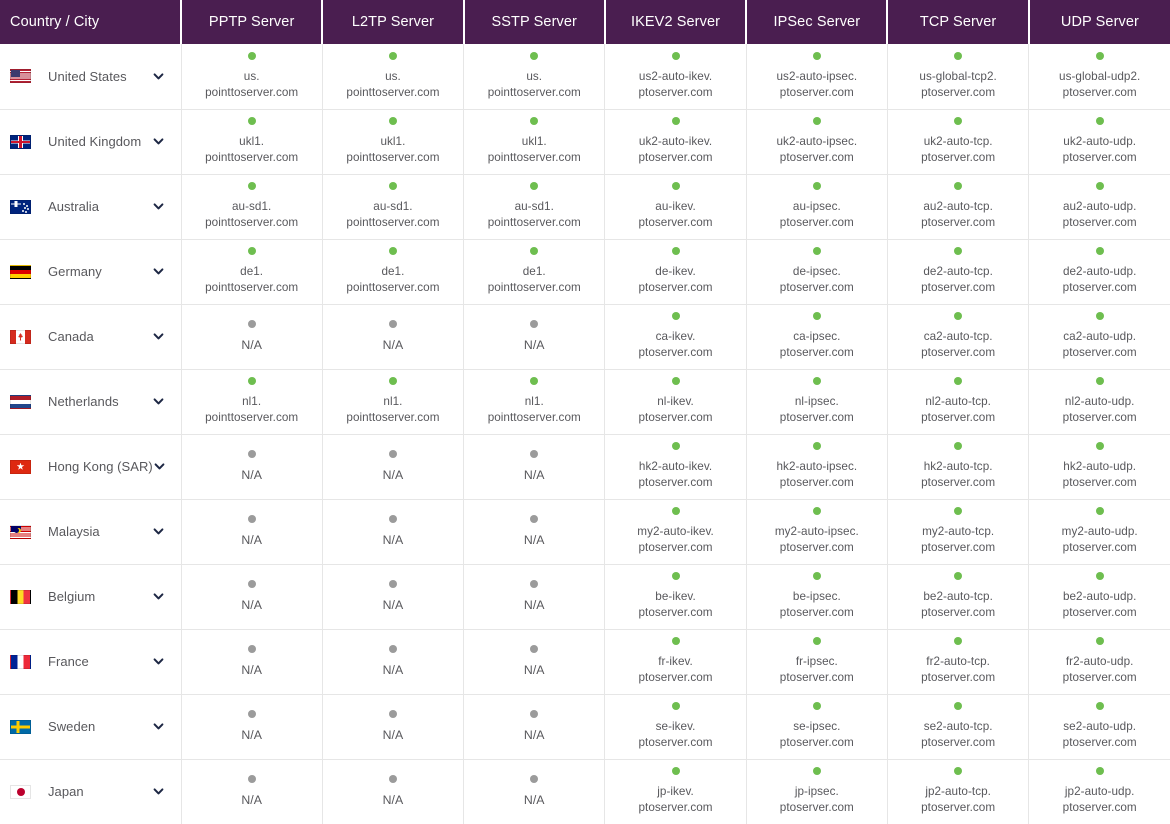  I want to click on country-cell: United Kingdom, so click(91, 142).